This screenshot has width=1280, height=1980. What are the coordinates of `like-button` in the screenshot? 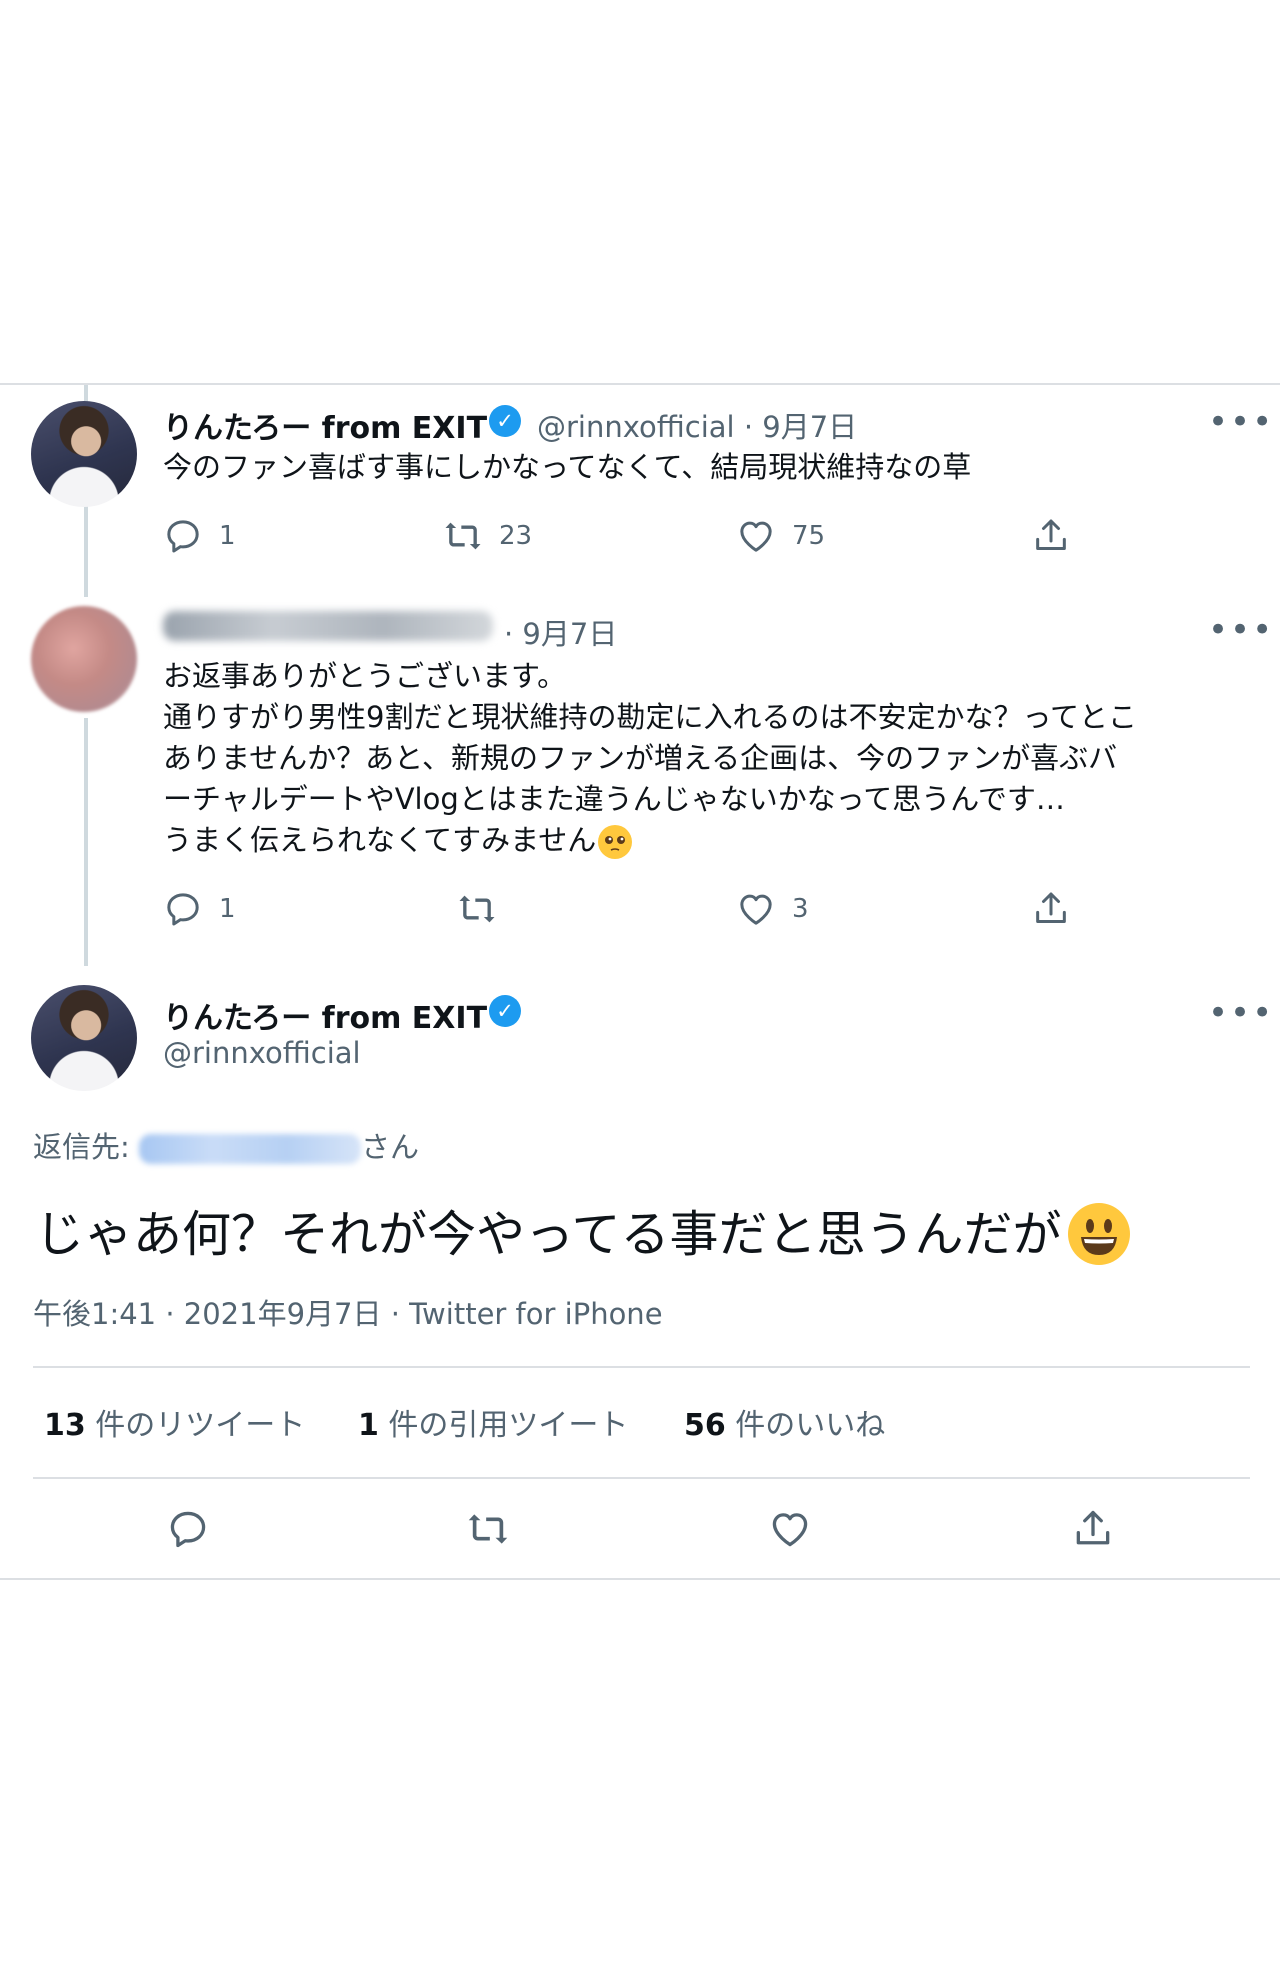 It's located at (790, 1529).